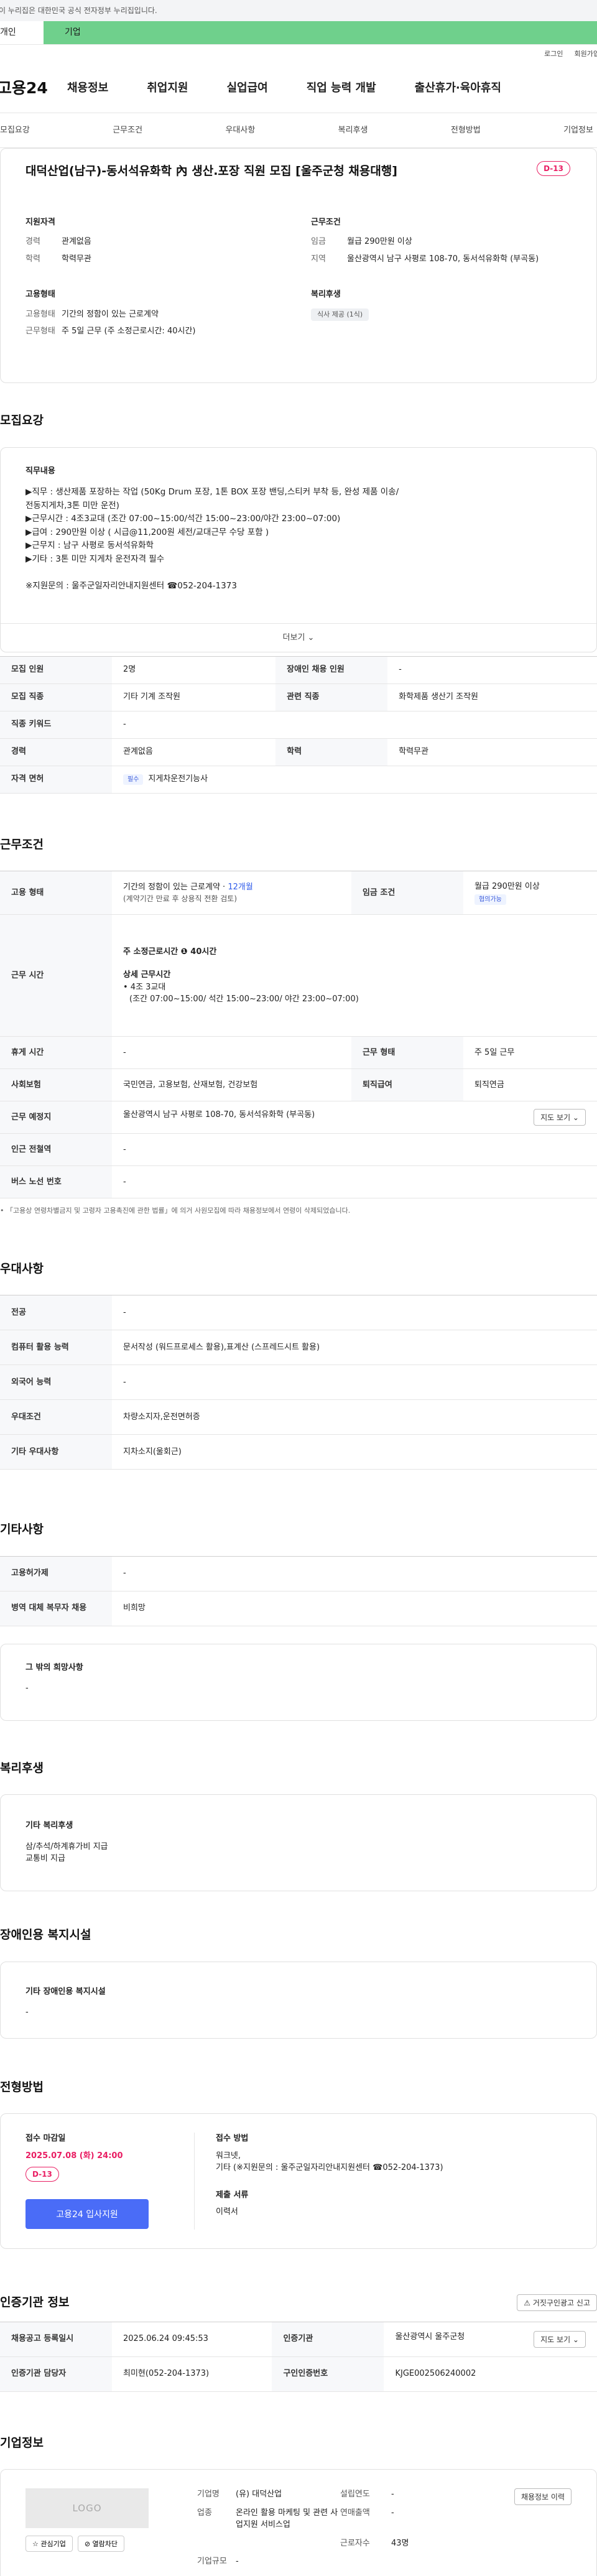  Describe the element at coordinates (87, 88) in the screenshot. I see `gnb-item-jobs: 채용정보` at that location.